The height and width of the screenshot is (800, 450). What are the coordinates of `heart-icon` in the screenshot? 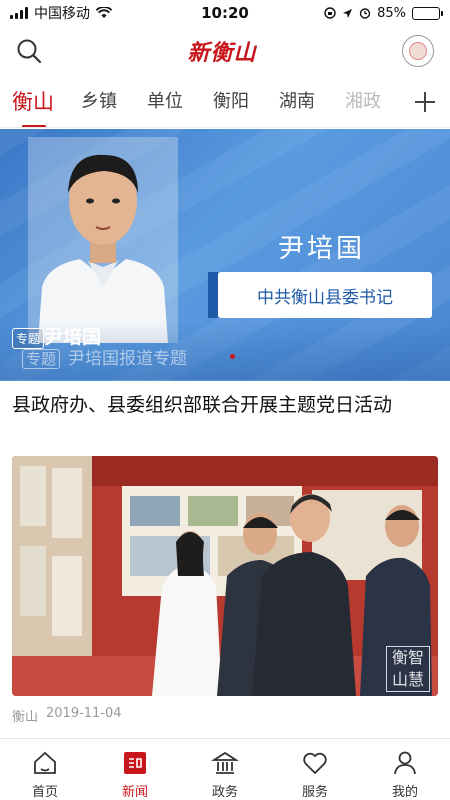 It's located at (315, 763).